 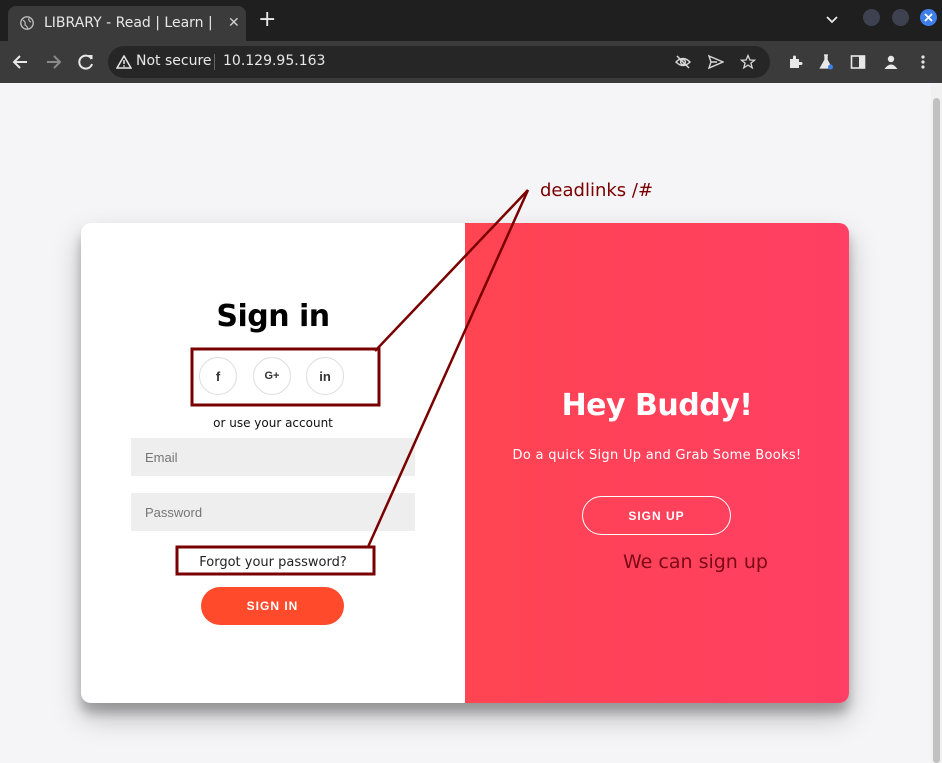 What do you see at coordinates (695, 562) in the screenshot?
I see `signup-annotation: We can sign up` at bounding box center [695, 562].